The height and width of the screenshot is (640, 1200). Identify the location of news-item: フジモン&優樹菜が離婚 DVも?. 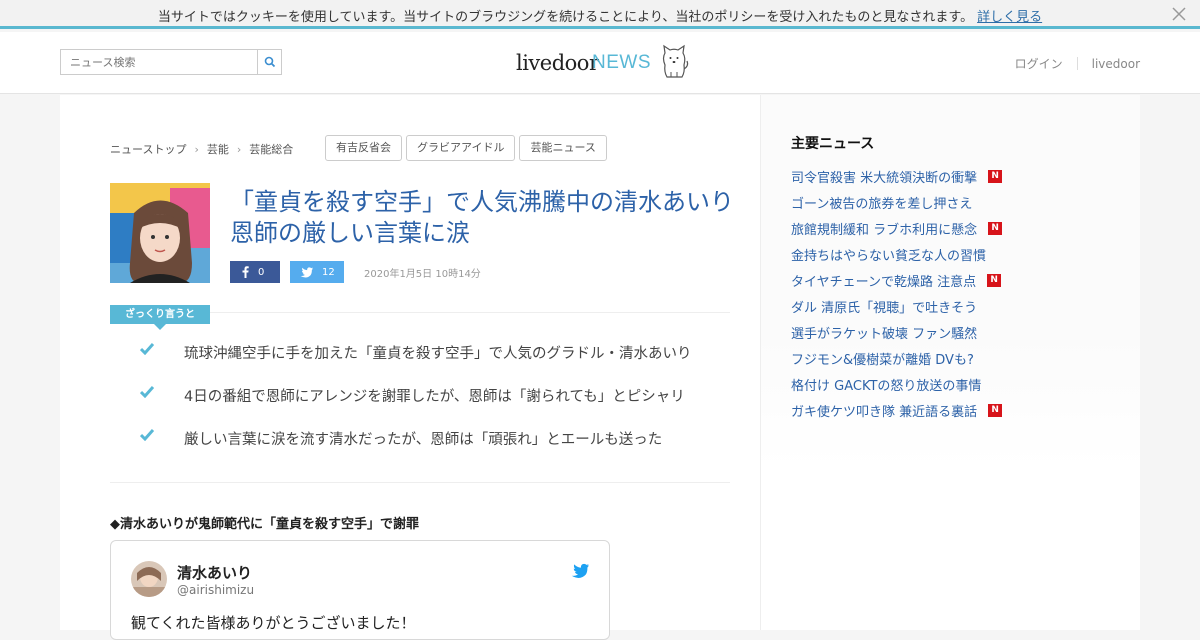
(956, 358).